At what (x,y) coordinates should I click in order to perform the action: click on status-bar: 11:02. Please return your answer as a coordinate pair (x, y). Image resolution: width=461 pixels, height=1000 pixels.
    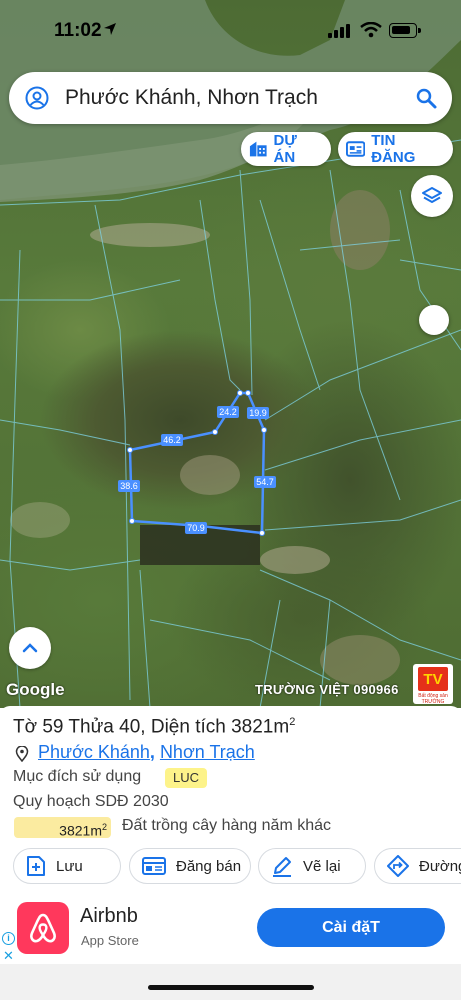
    Looking at the image, I should click on (230, 30).